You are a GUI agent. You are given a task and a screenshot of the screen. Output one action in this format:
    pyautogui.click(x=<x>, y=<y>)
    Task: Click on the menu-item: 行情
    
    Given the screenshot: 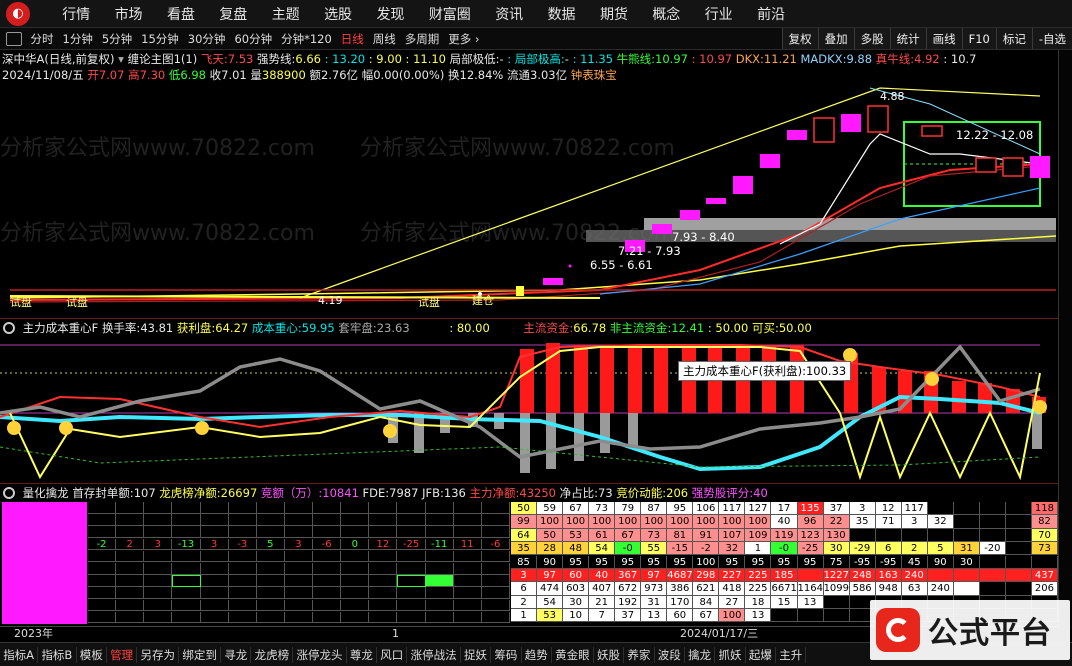 What is the action you would take?
    pyautogui.click(x=76, y=14)
    